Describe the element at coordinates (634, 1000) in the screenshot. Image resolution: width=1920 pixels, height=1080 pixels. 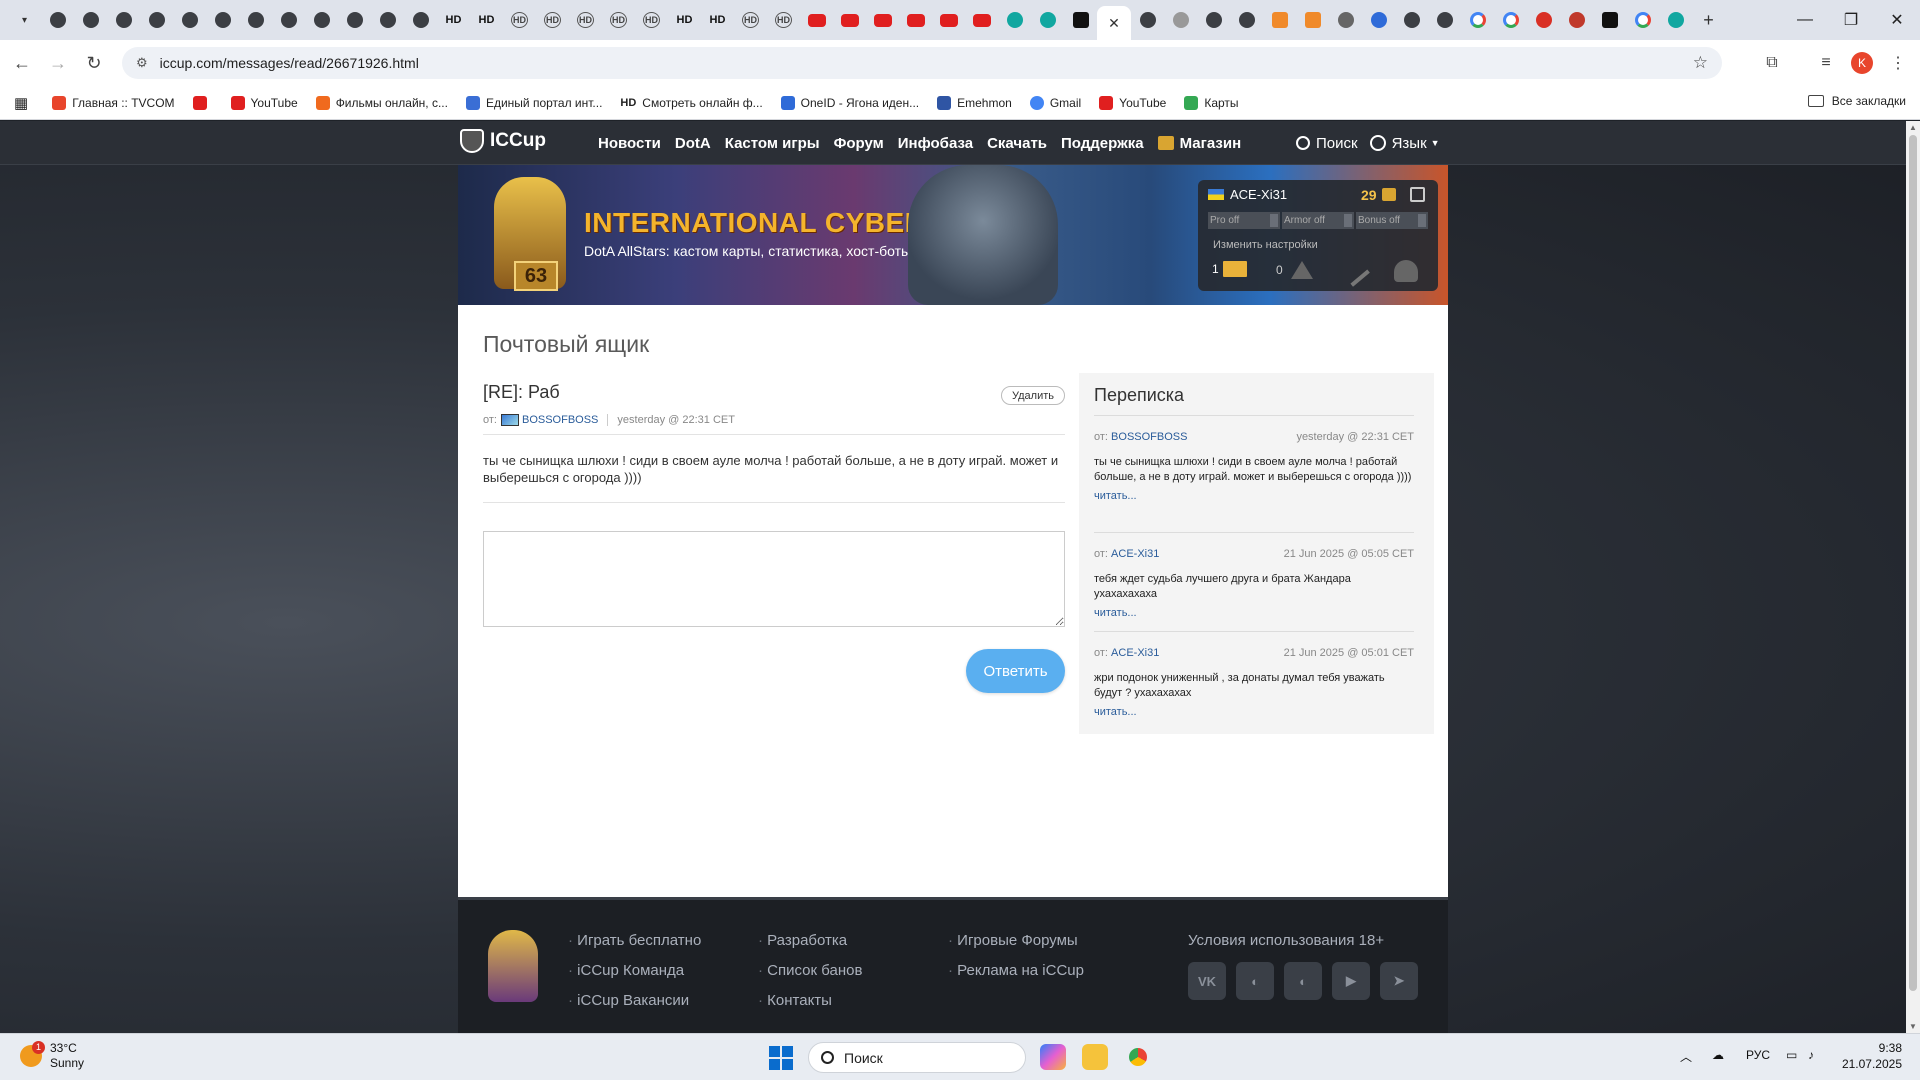
I see `footer-link: iCCup Вакансии` at that location.